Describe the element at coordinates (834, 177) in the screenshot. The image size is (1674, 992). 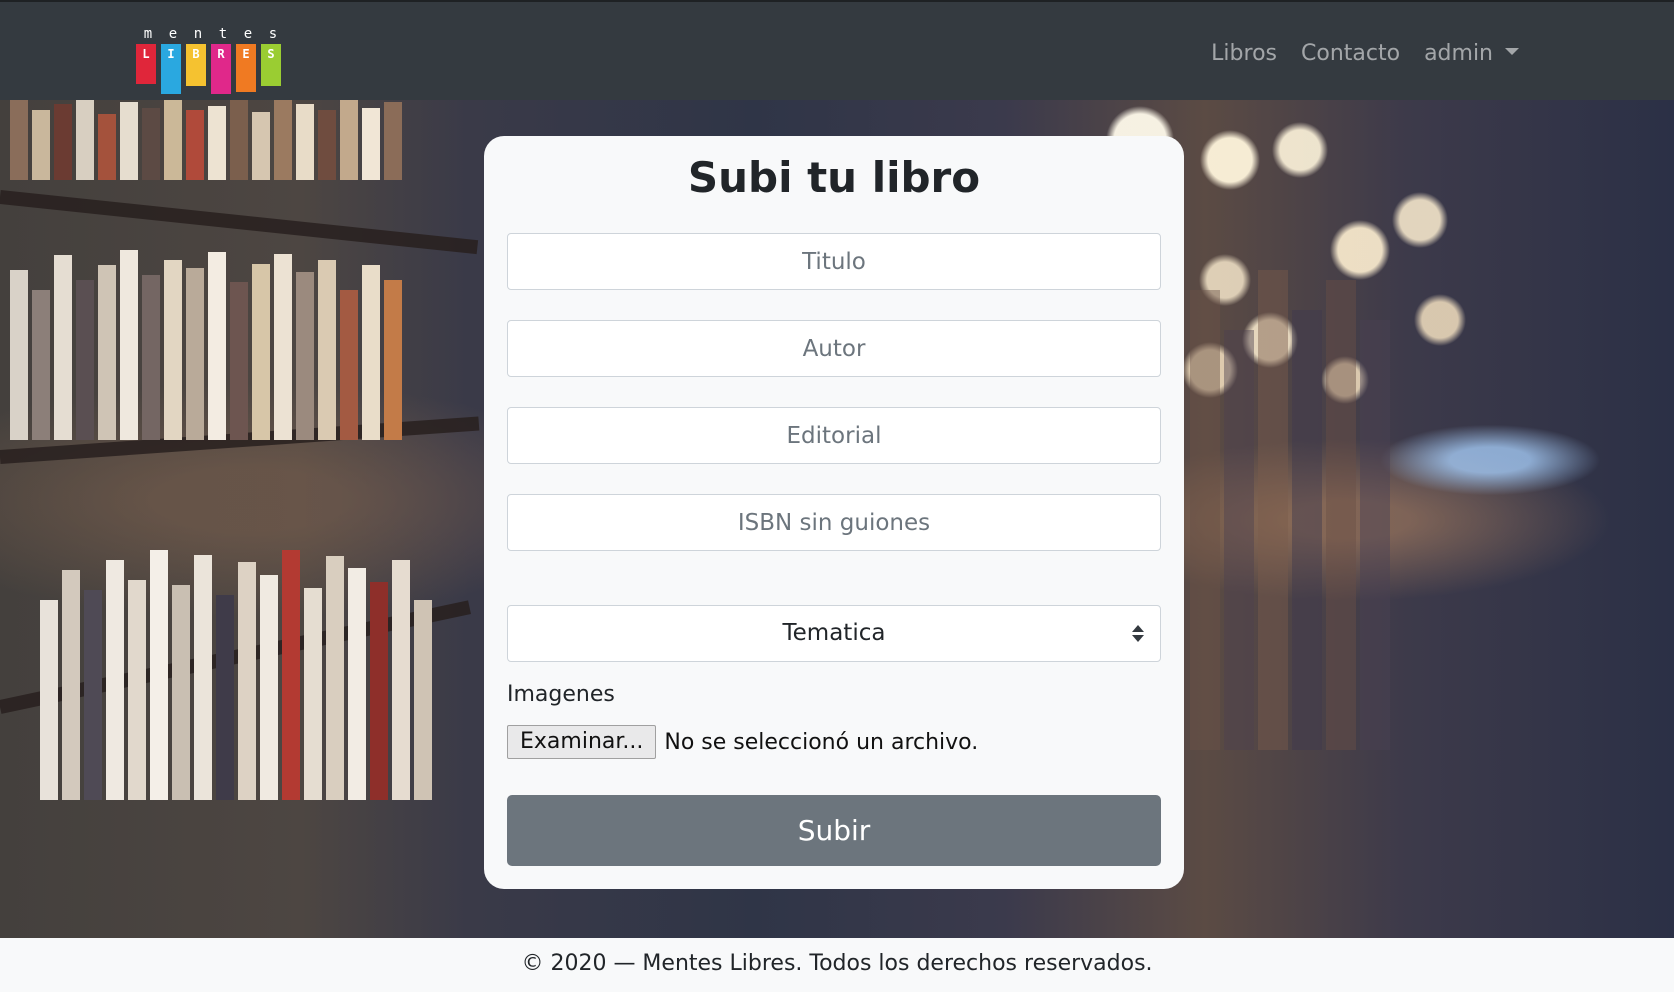
I see `page-title: Subi tu libro` at that location.